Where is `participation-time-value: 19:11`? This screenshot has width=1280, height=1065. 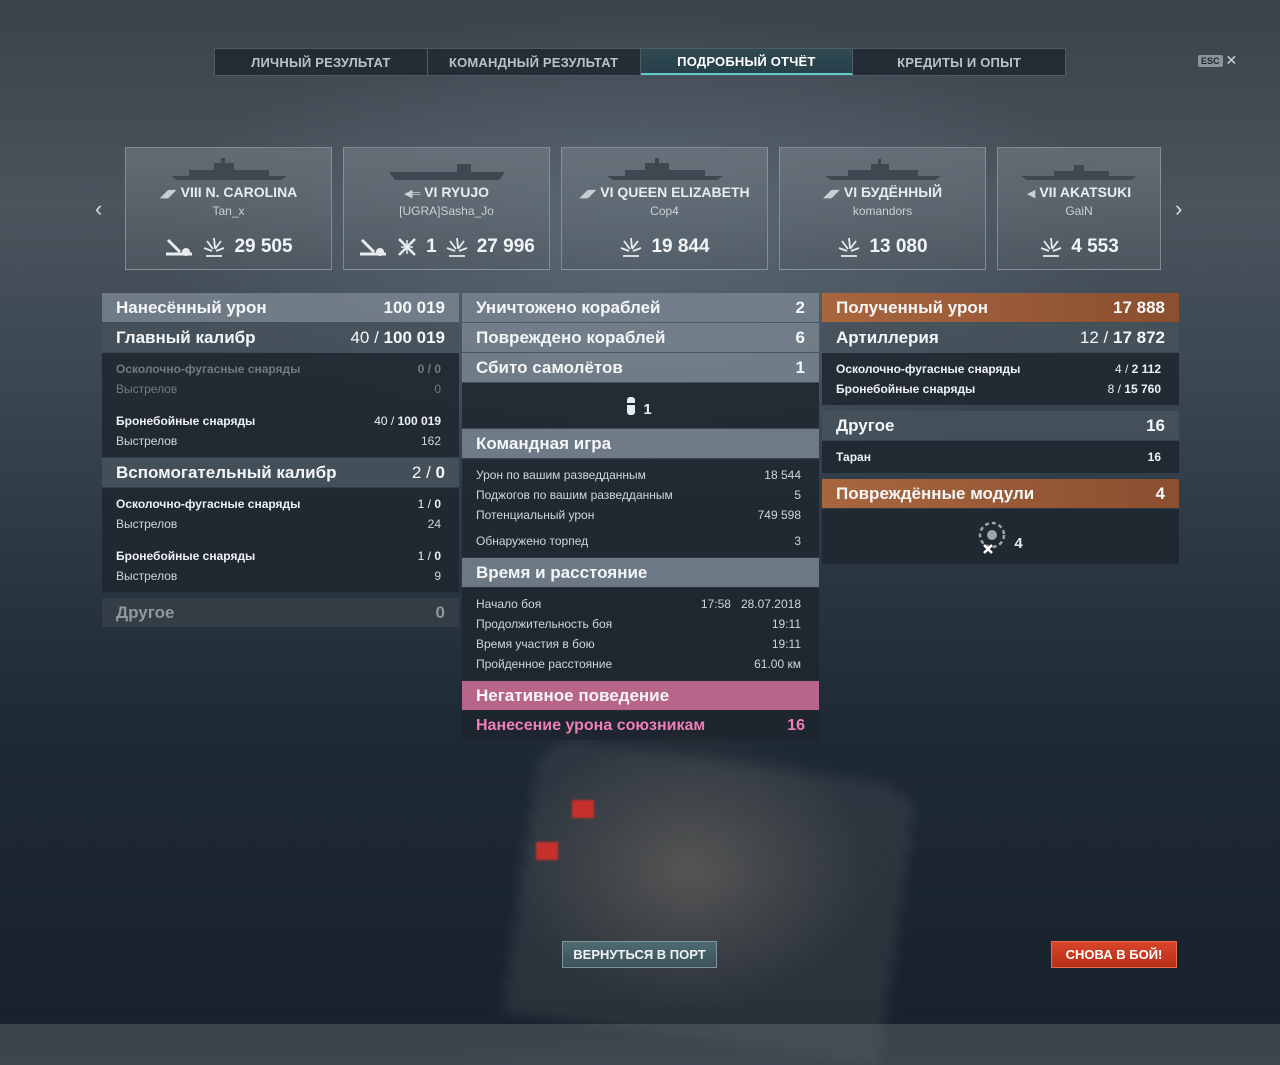 participation-time-value: 19:11 is located at coordinates (786, 644).